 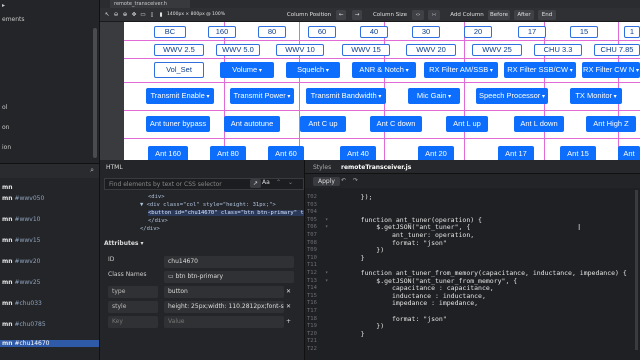 What do you see at coordinates (224, 292) in the screenshot?
I see `attr-value-type: button` at bounding box center [224, 292].